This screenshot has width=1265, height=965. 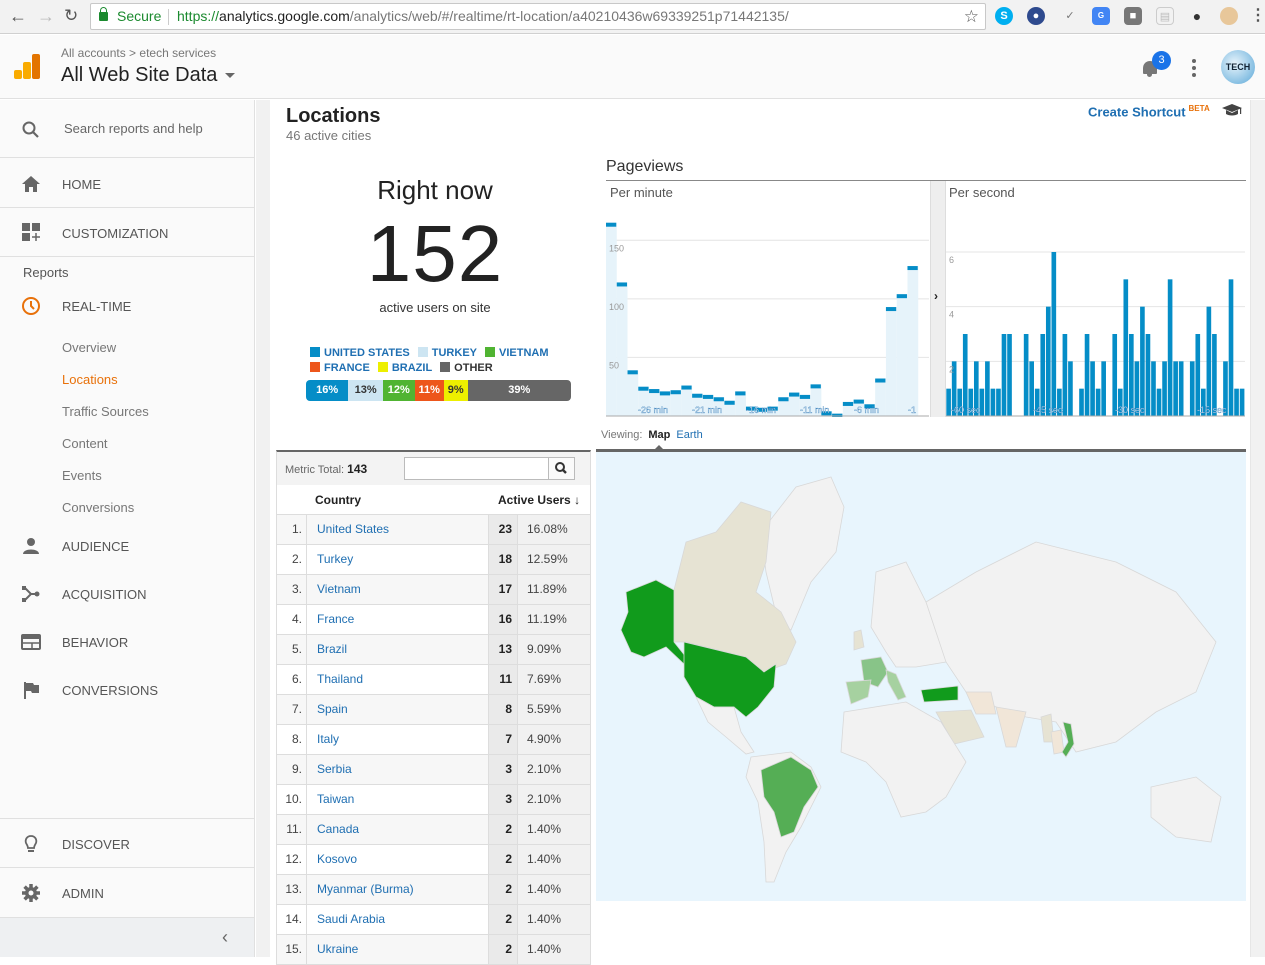 What do you see at coordinates (971, 16) in the screenshot?
I see `bookmark-star-icon: ☆` at bounding box center [971, 16].